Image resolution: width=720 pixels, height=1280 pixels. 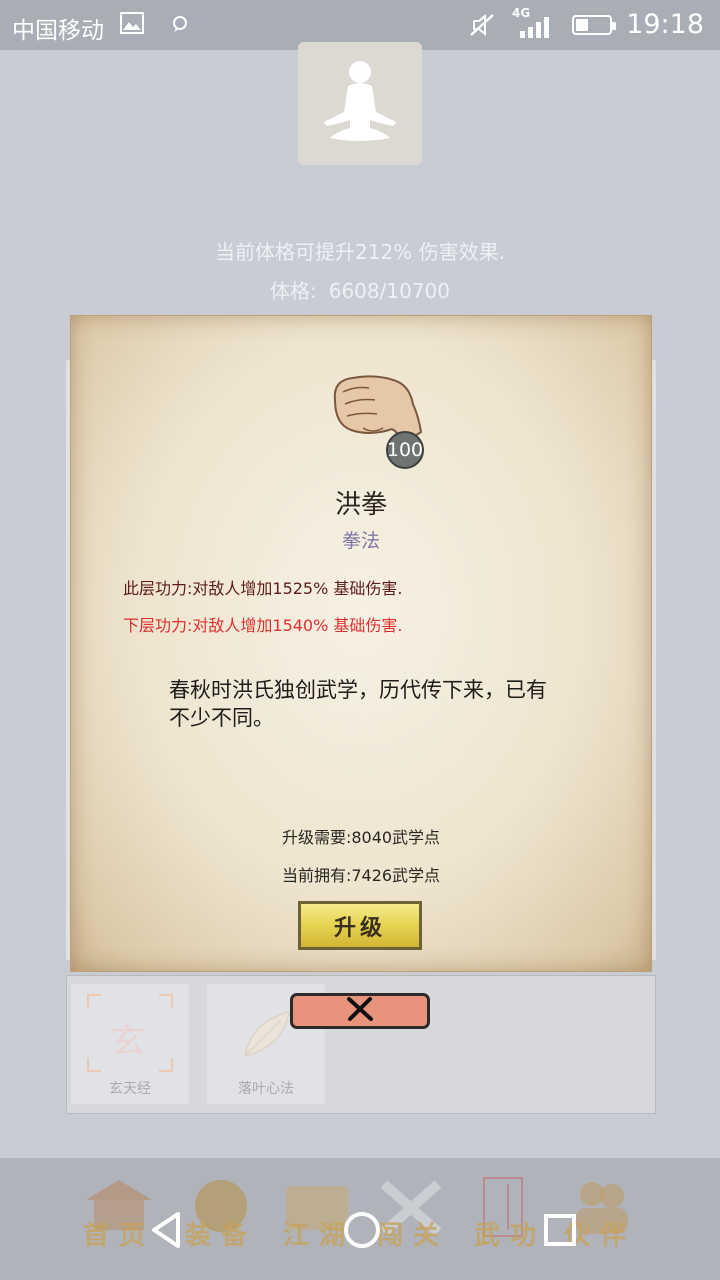 I want to click on list-item: 玄 玄天经, so click(x=130, y=1044).